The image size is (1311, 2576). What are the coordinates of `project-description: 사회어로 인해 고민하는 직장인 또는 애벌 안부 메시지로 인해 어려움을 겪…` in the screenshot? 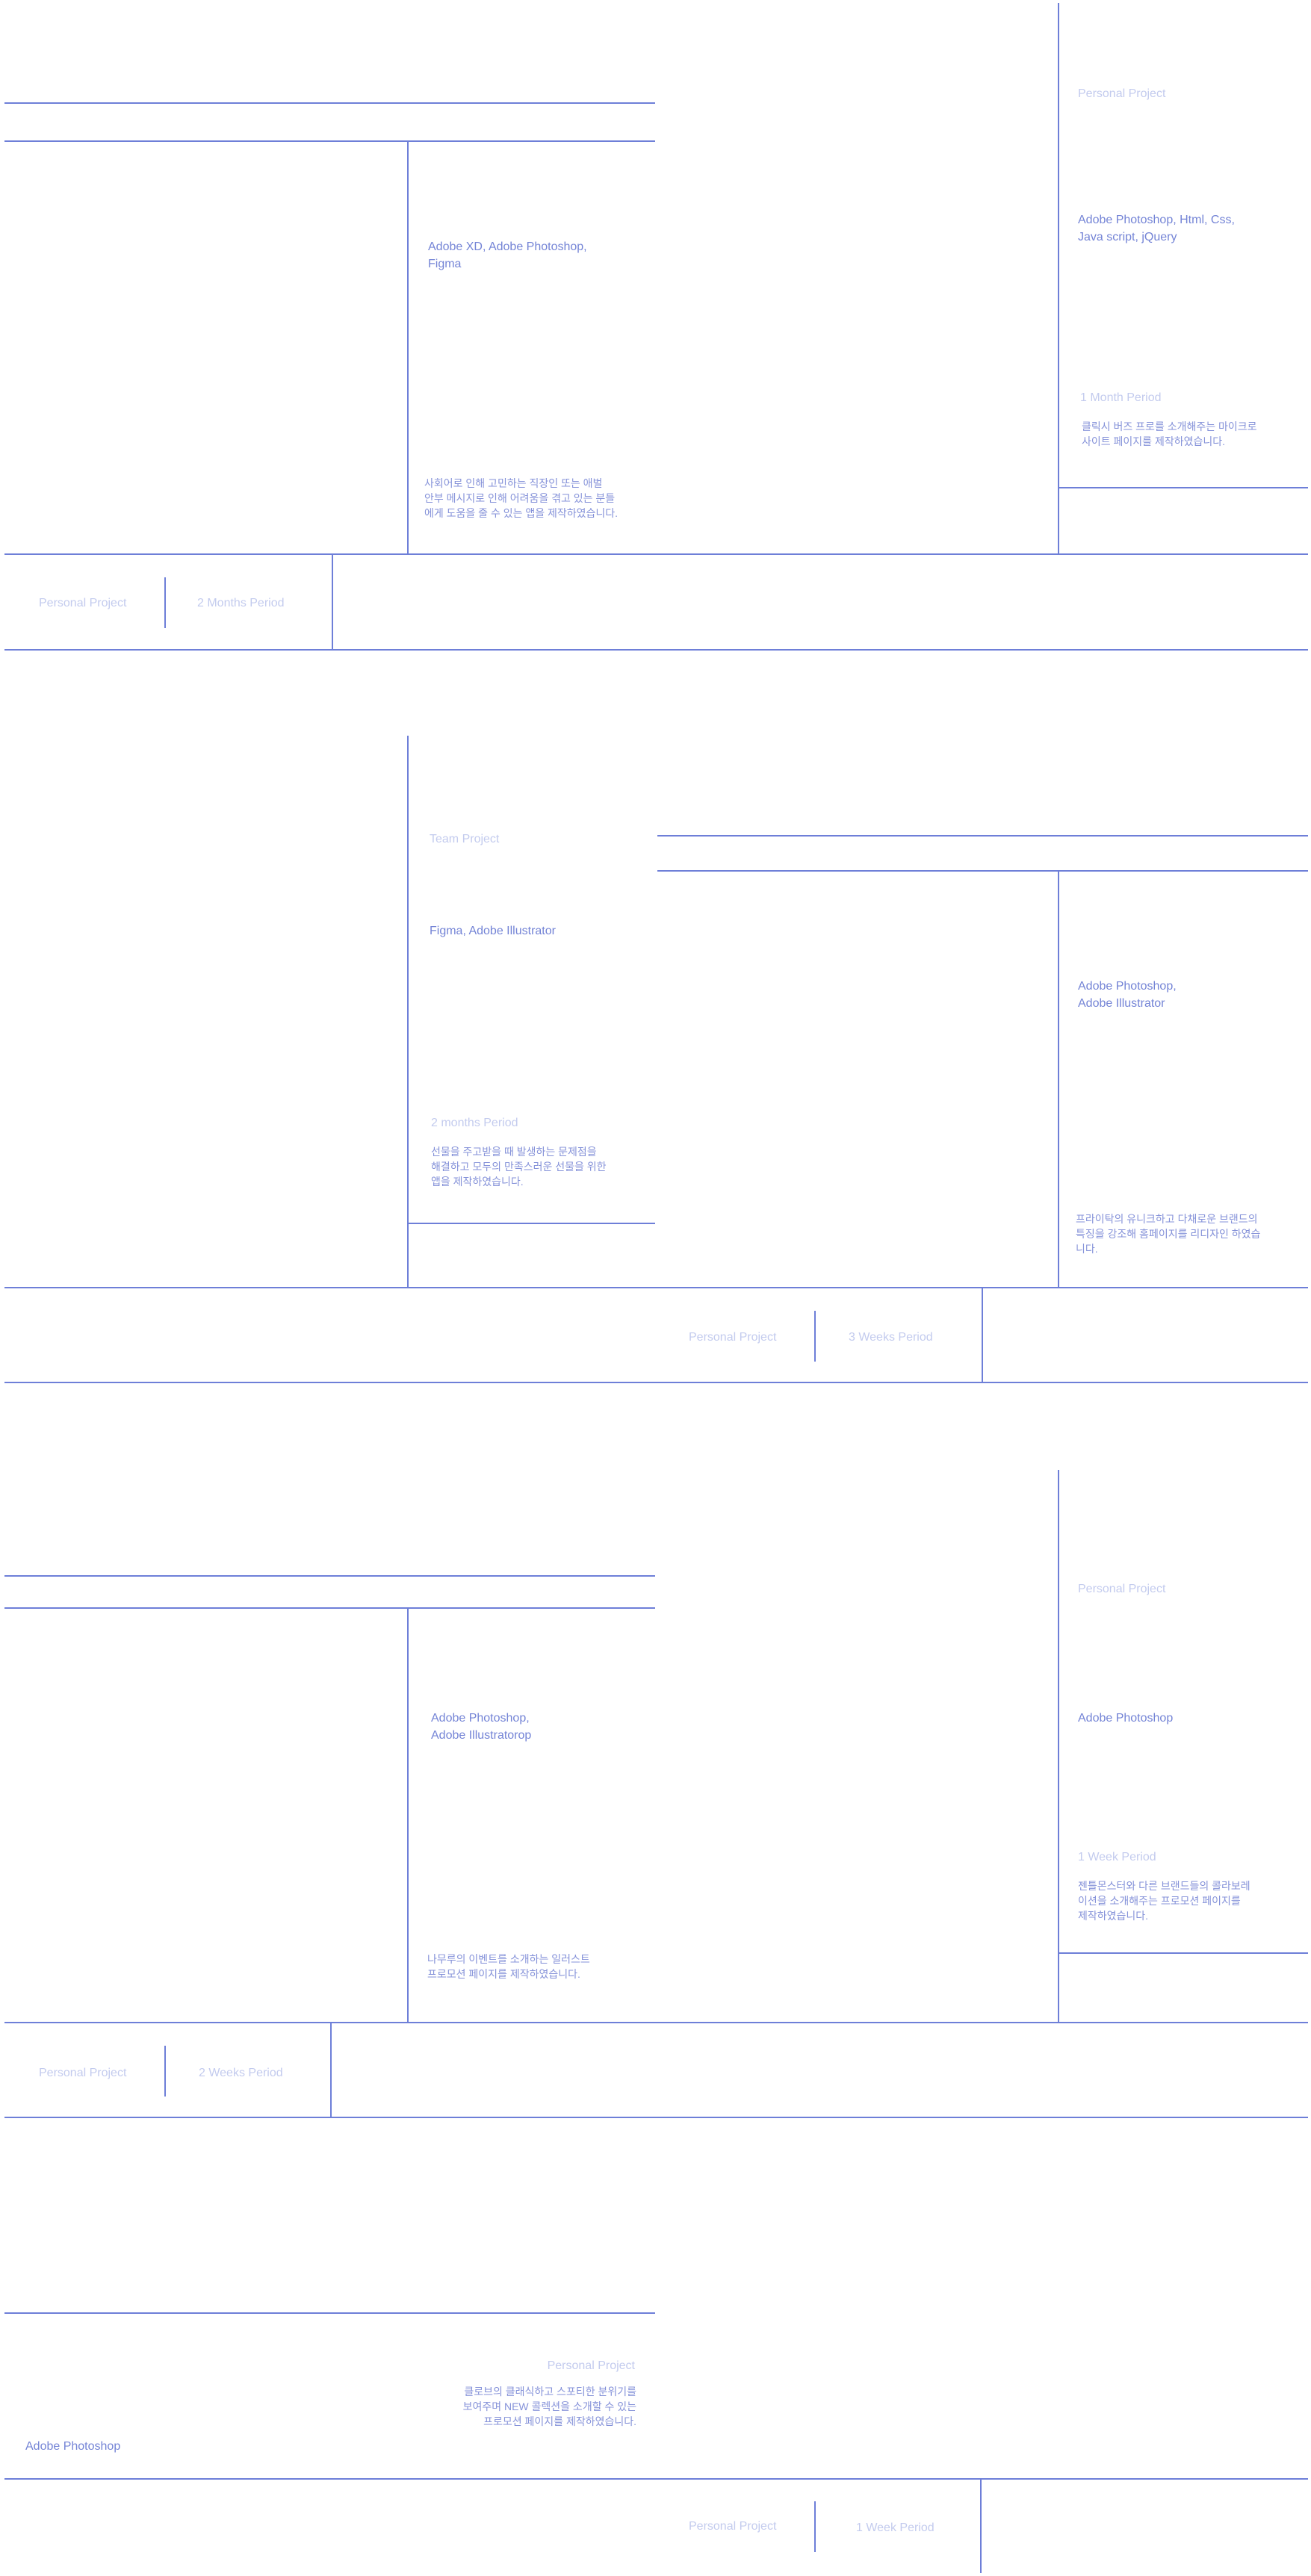 It's located at (521, 498).